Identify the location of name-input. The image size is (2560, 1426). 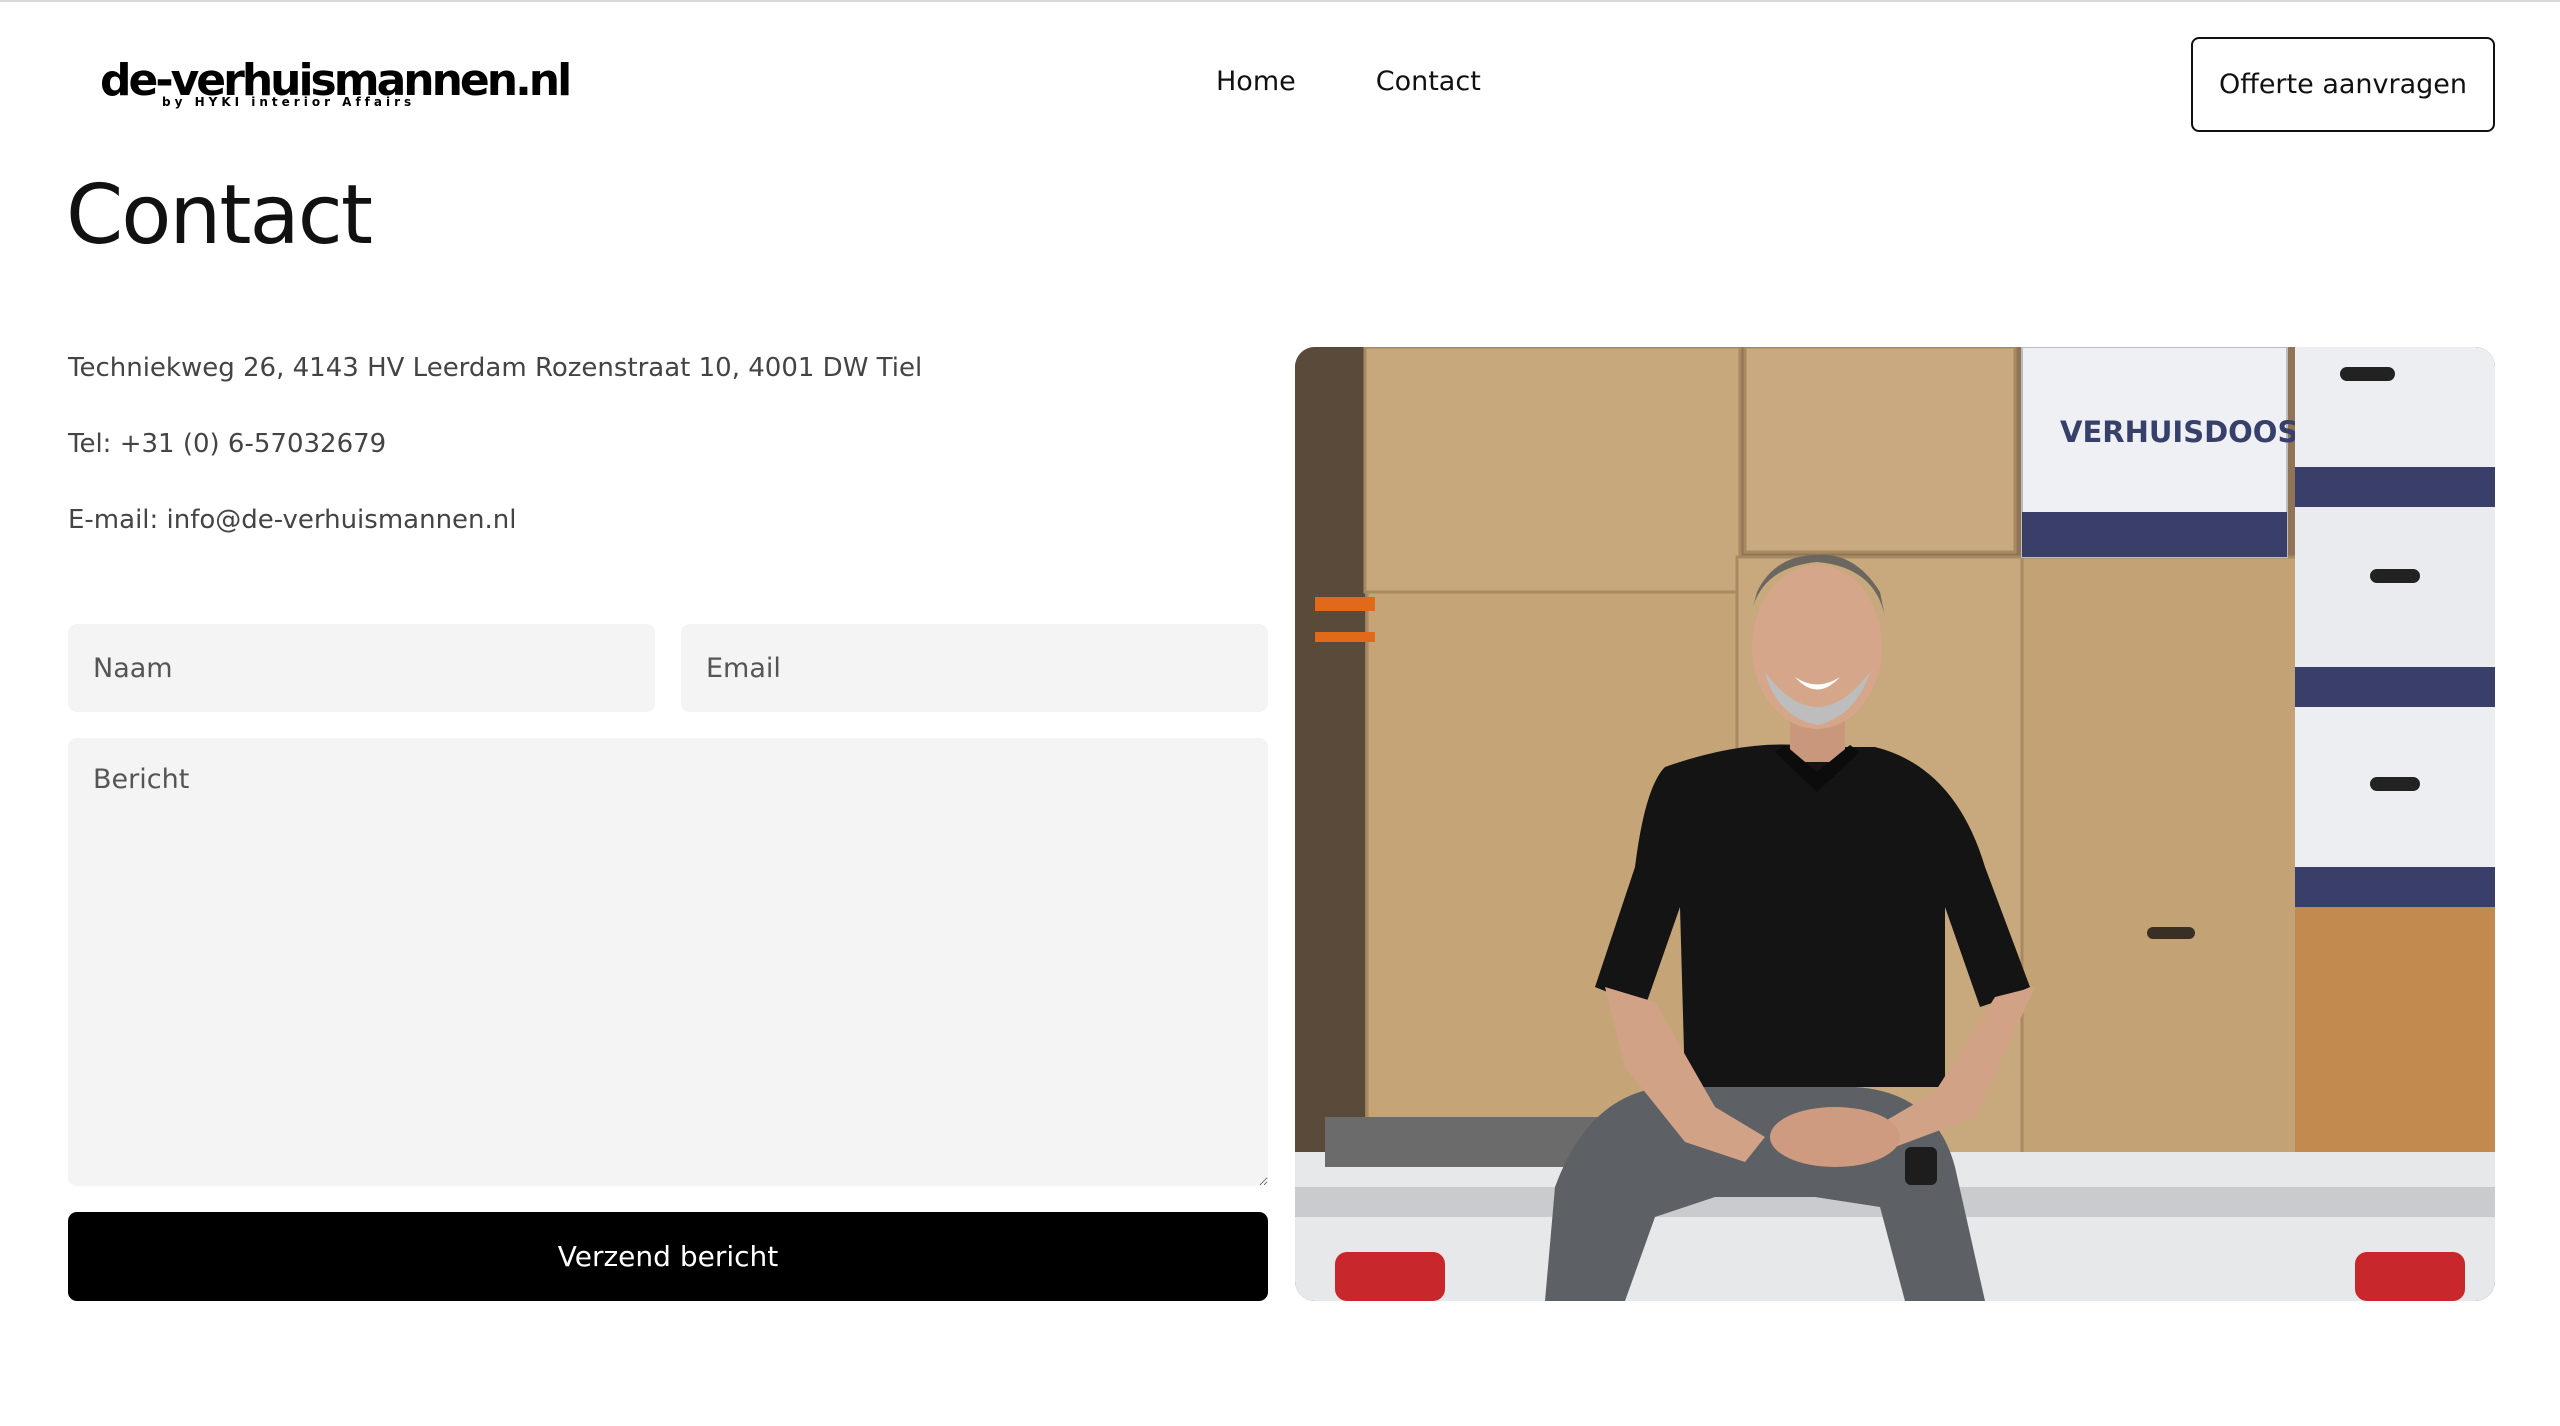
(361, 668).